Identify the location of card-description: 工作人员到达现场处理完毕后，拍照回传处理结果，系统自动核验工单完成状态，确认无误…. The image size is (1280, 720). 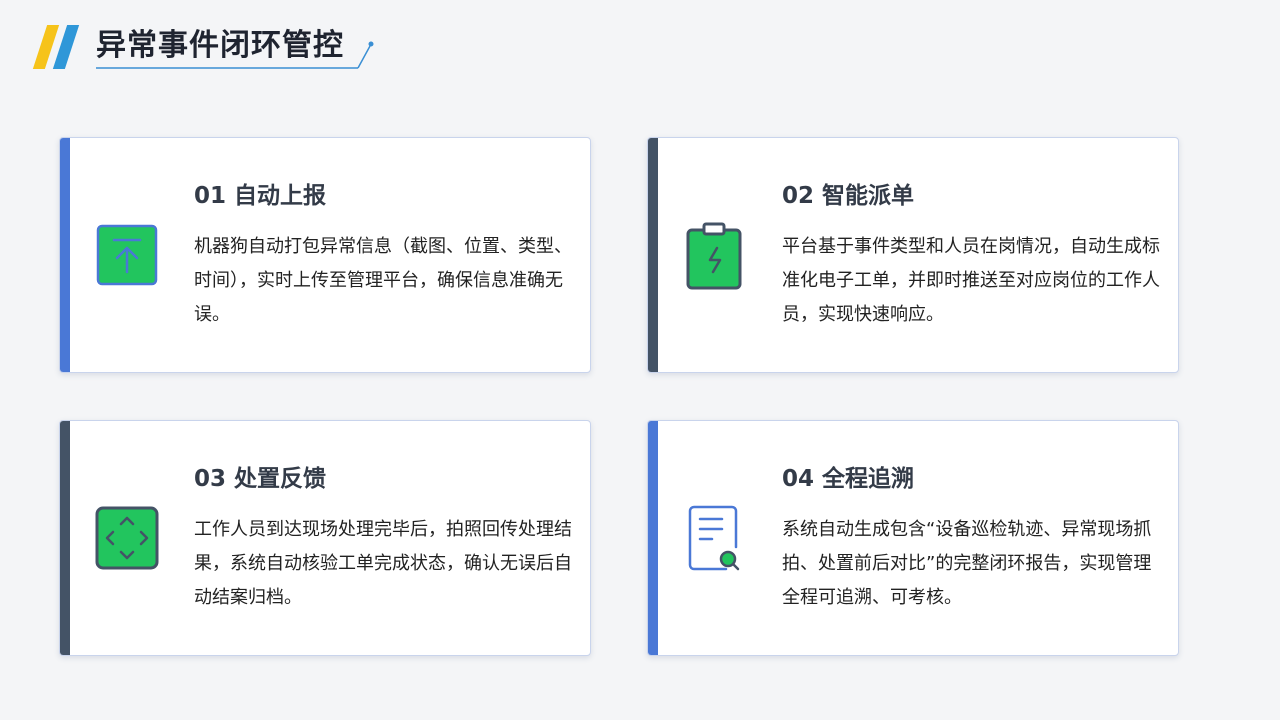
(383, 563).